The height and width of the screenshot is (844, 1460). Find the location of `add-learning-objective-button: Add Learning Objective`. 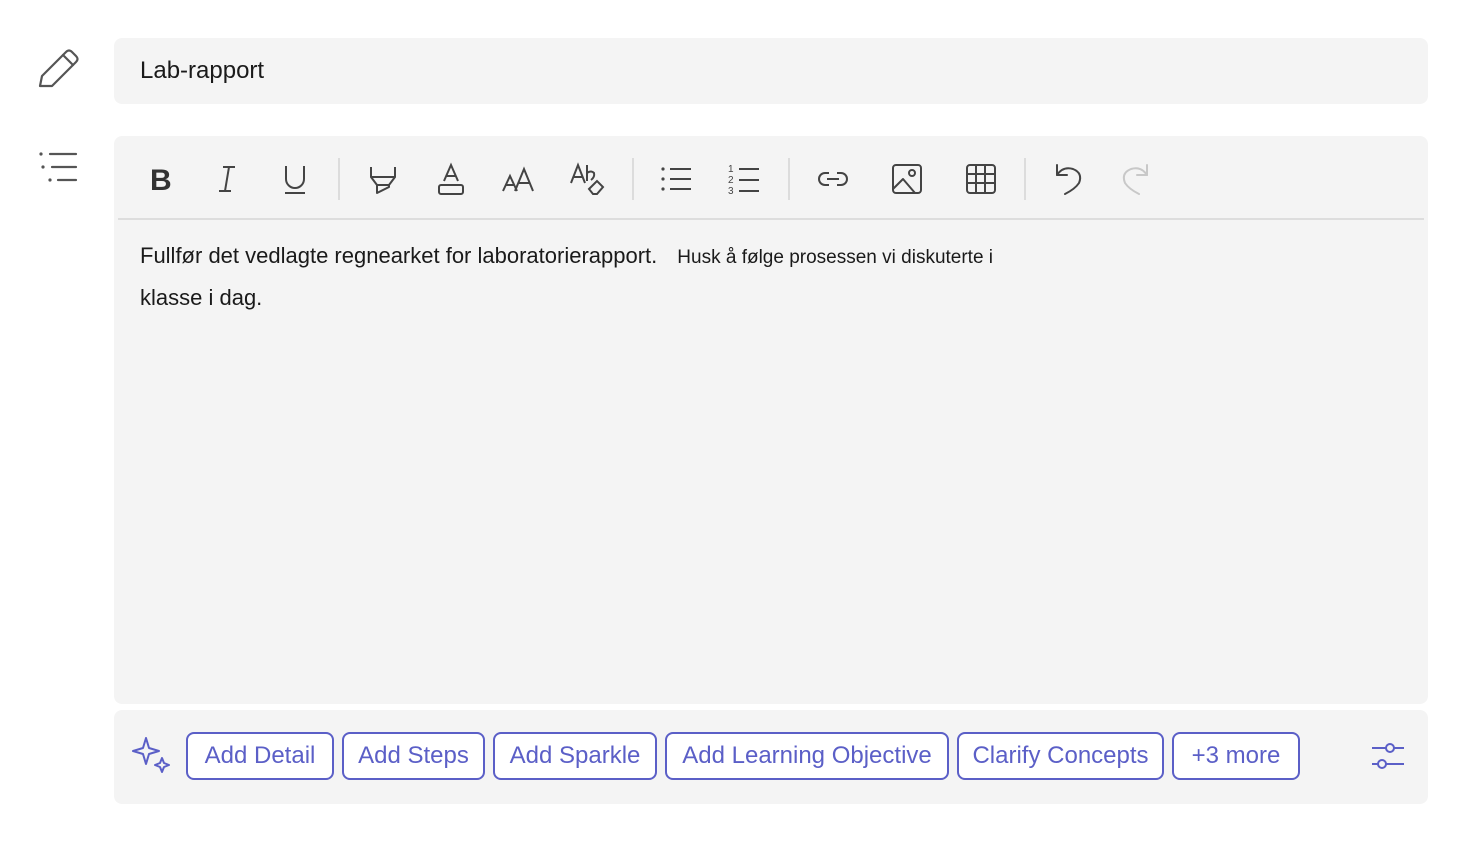

add-learning-objective-button: Add Learning Objective is located at coordinates (807, 756).